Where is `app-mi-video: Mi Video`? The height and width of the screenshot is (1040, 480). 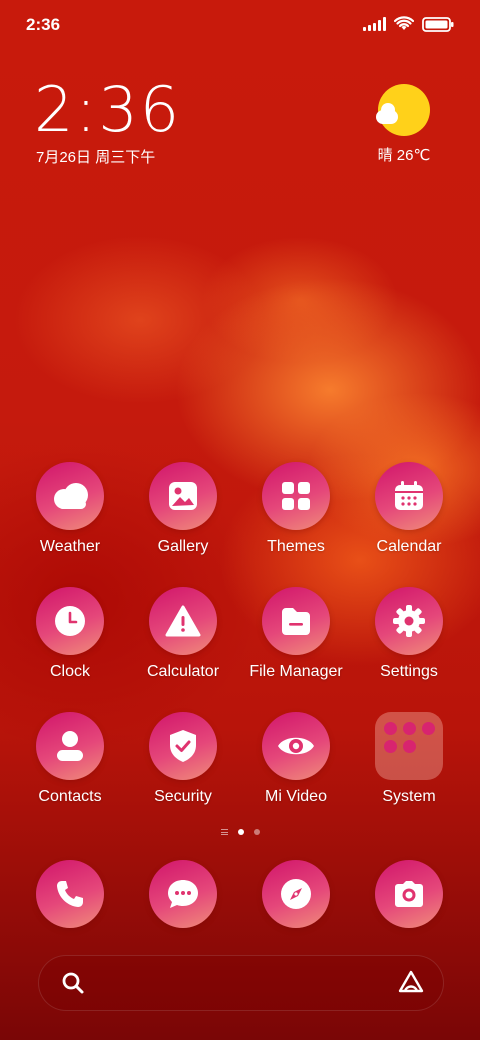
app-mi-video: Mi Video is located at coordinates (296, 759).